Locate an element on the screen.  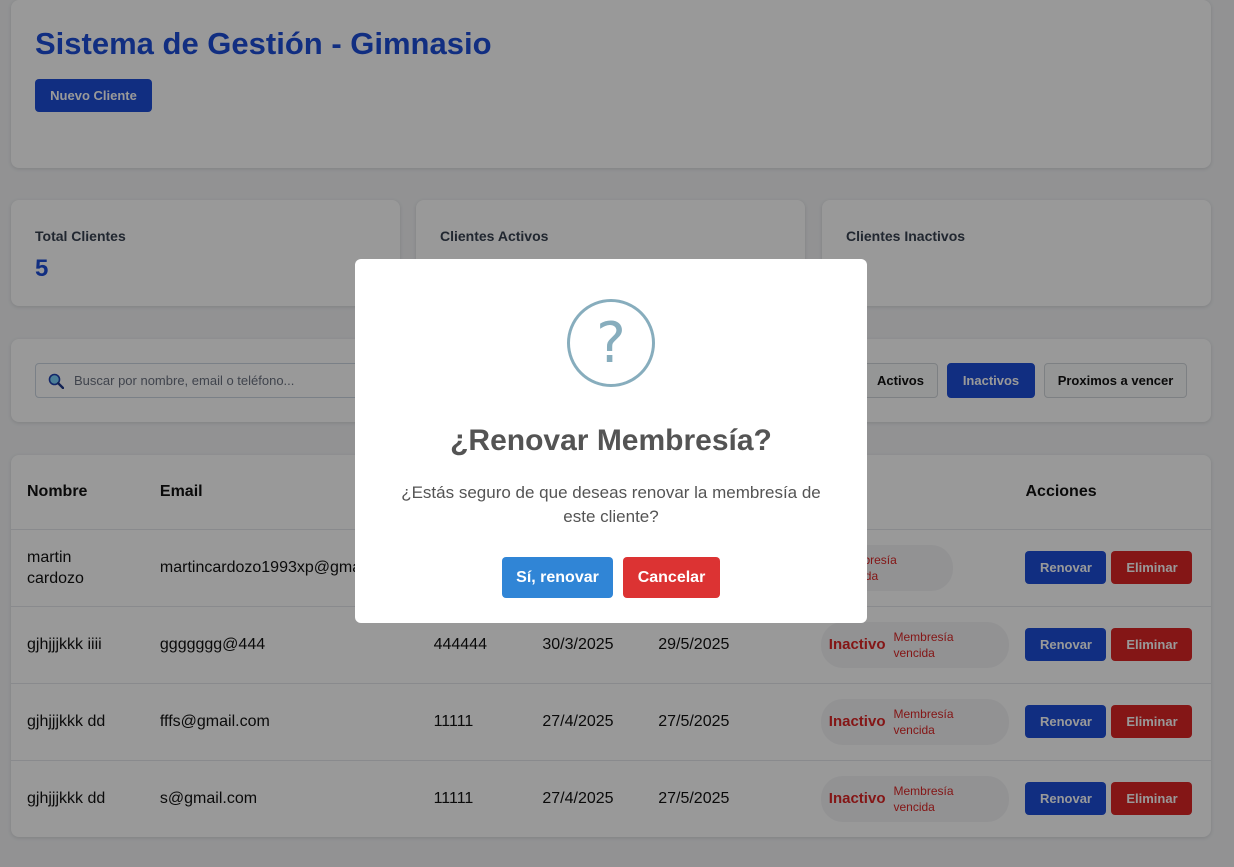
question-icon: ? is located at coordinates (611, 343).